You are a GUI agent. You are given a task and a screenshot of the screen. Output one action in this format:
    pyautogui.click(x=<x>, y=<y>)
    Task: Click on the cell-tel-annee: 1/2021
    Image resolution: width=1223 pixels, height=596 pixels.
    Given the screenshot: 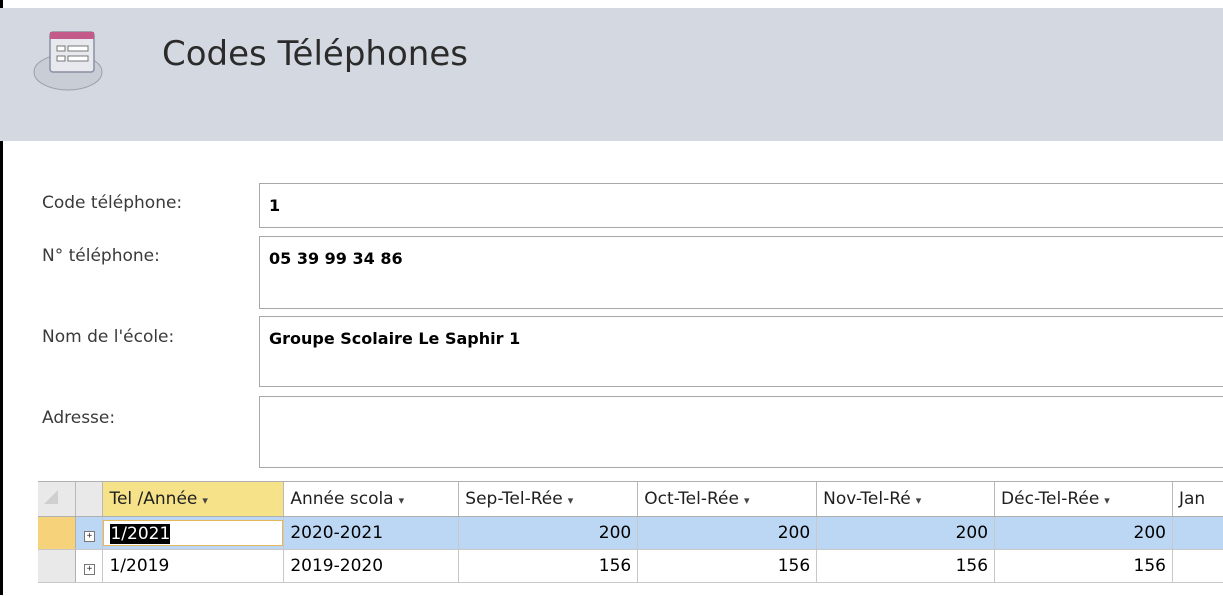 What is the action you would take?
    pyautogui.click(x=193, y=533)
    